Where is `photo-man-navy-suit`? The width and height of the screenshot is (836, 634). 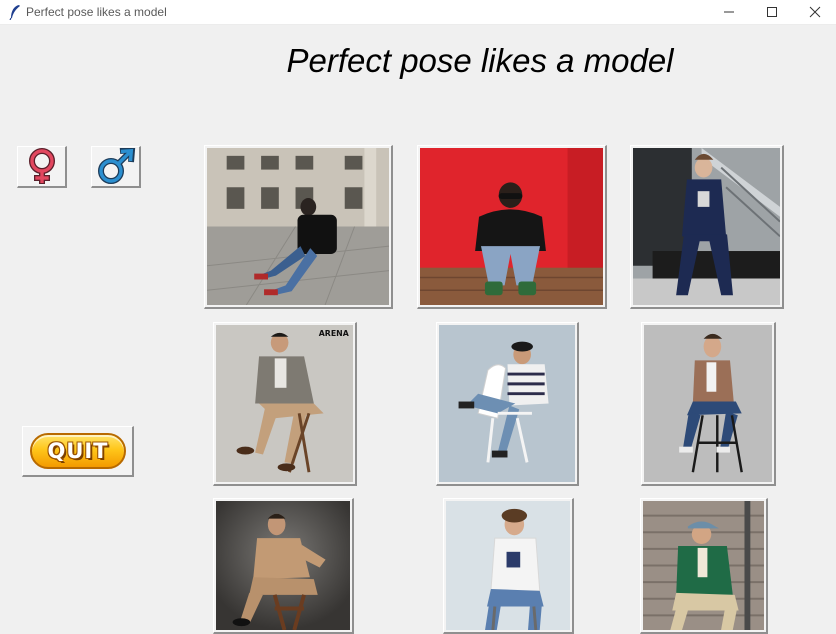
photo-man-navy-suit is located at coordinates (706, 226).